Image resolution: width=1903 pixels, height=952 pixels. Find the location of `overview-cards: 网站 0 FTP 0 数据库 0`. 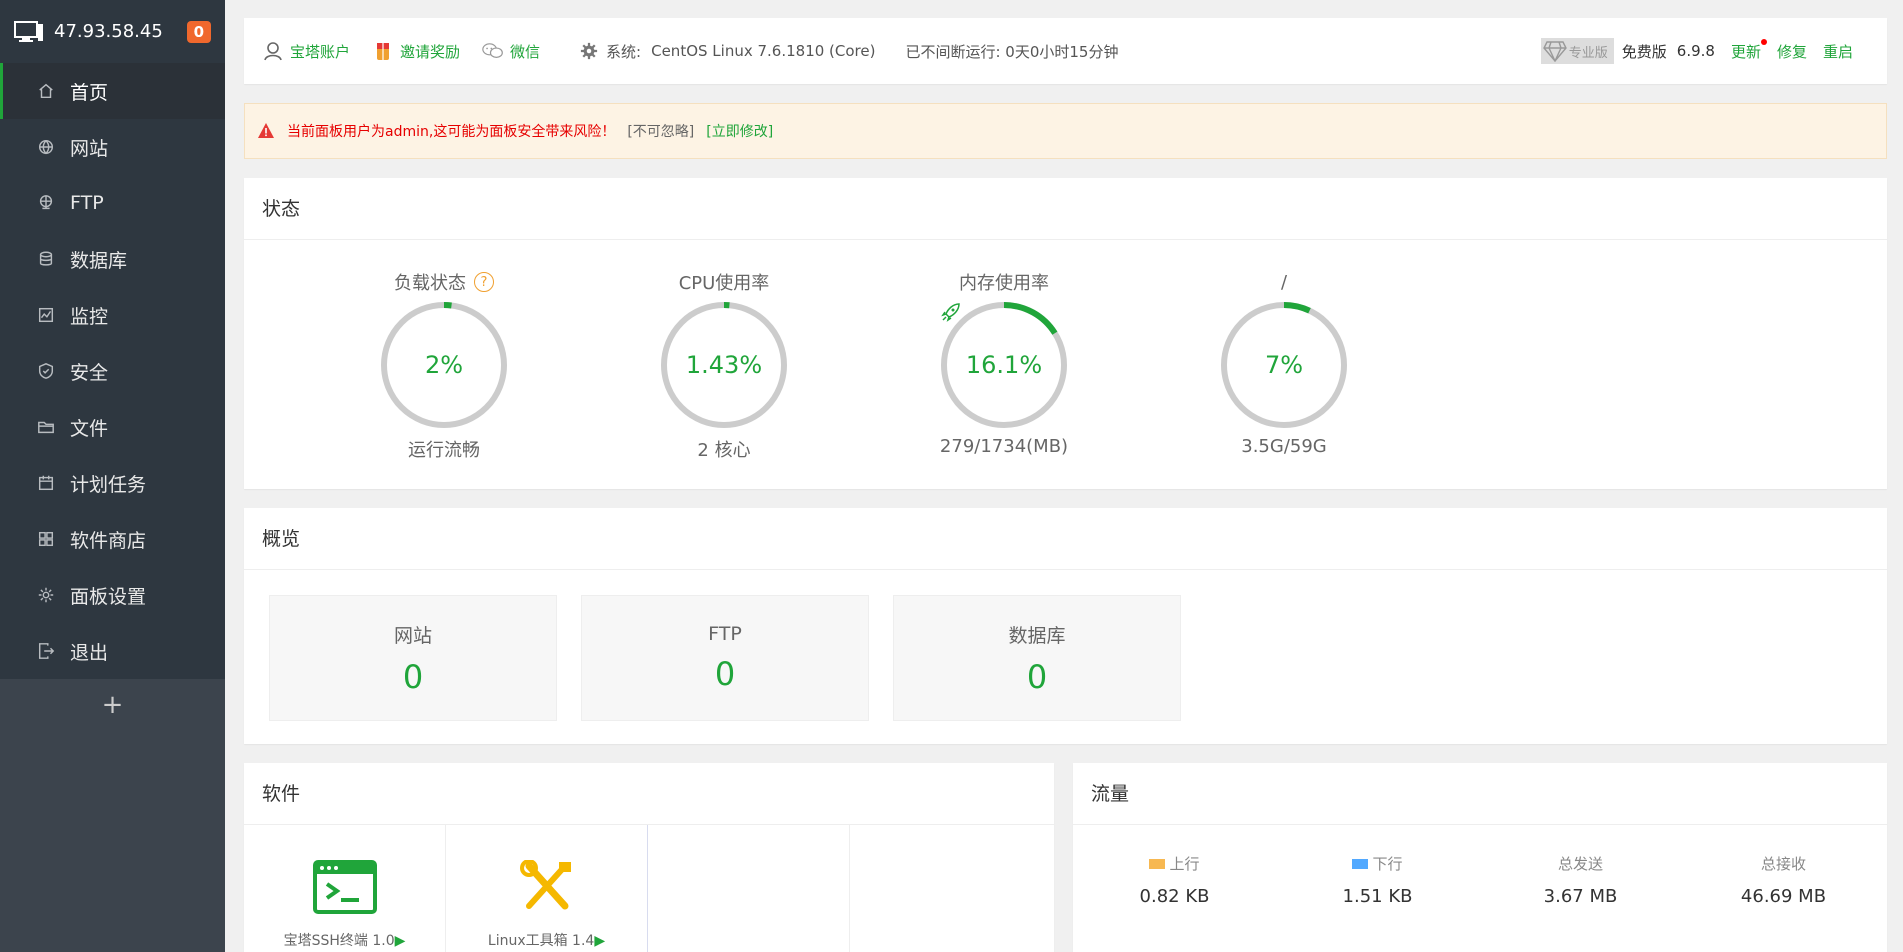

overview-cards: 网站 0 FTP 0 数据库 0 is located at coordinates (1065, 645).